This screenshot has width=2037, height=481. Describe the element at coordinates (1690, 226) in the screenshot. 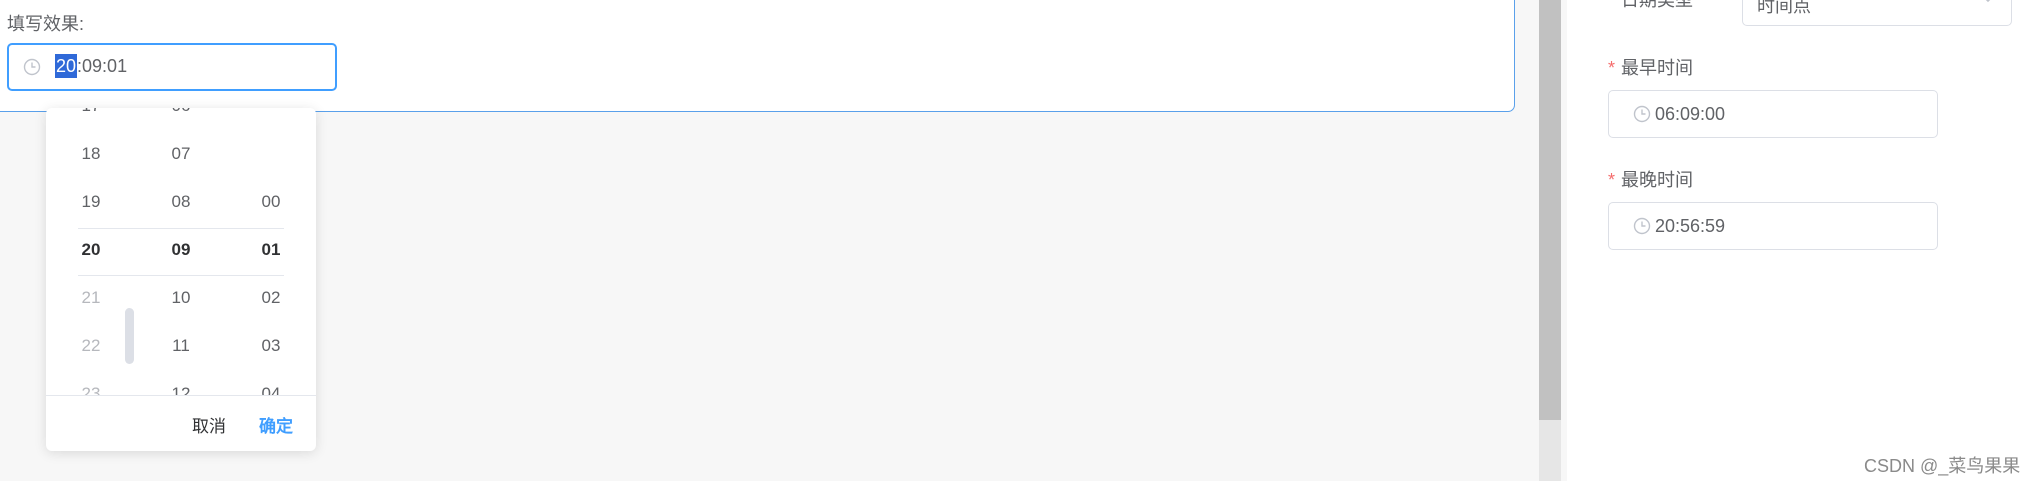

I see `latest-time-value: 20:56:59` at that location.